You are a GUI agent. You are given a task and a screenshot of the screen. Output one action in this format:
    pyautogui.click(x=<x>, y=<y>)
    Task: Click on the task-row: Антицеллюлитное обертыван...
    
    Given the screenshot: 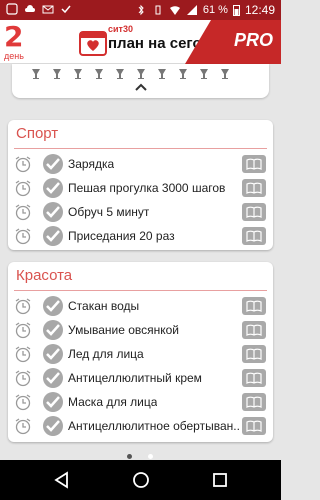 What is the action you would take?
    pyautogui.click(x=140, y=426)
    